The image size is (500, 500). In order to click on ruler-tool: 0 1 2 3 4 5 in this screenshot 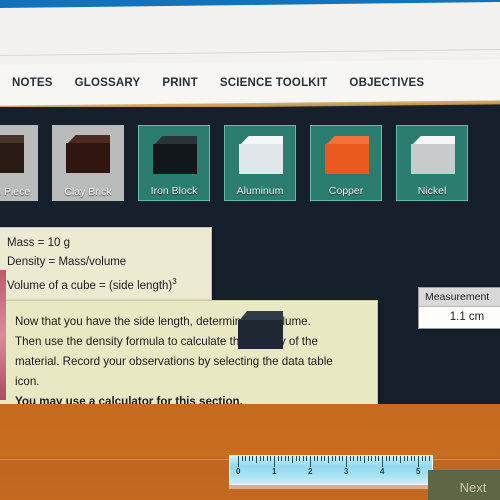, I will do `click(331, 470)`.